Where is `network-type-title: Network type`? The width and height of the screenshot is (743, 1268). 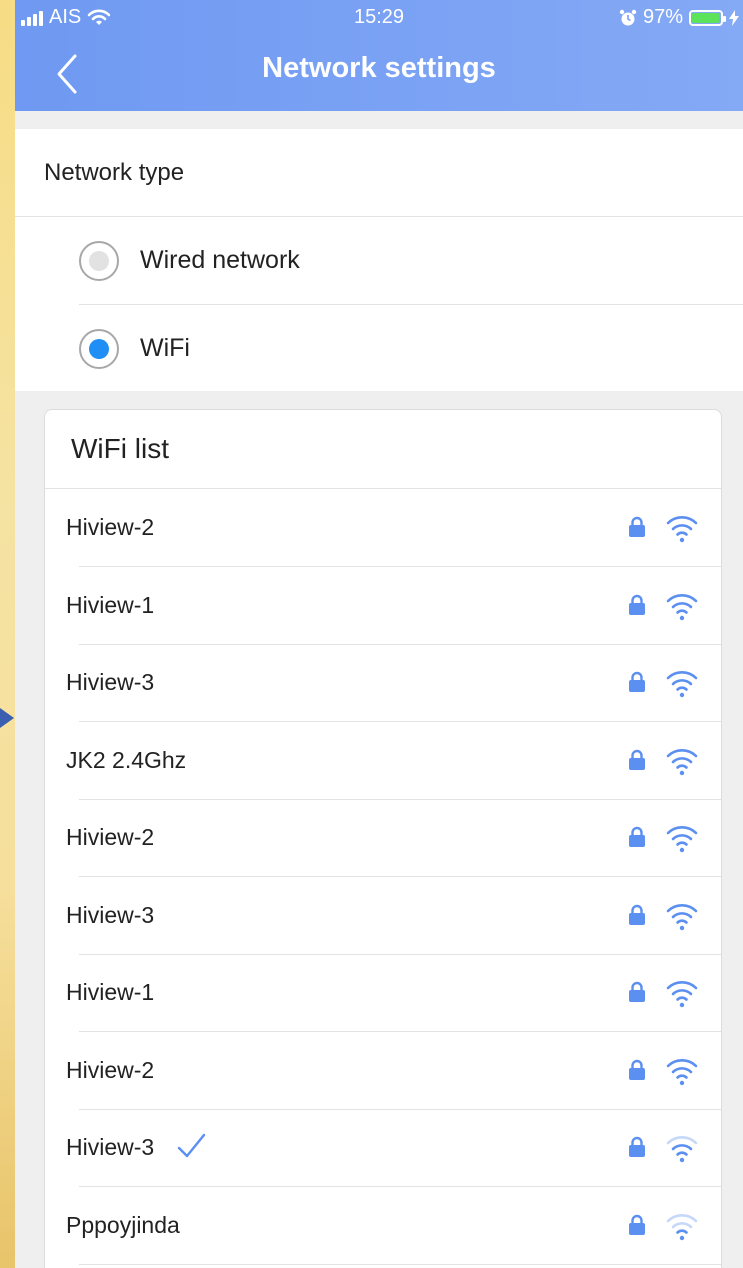
network-type-title: Network type is located at coordinates (114, 172).